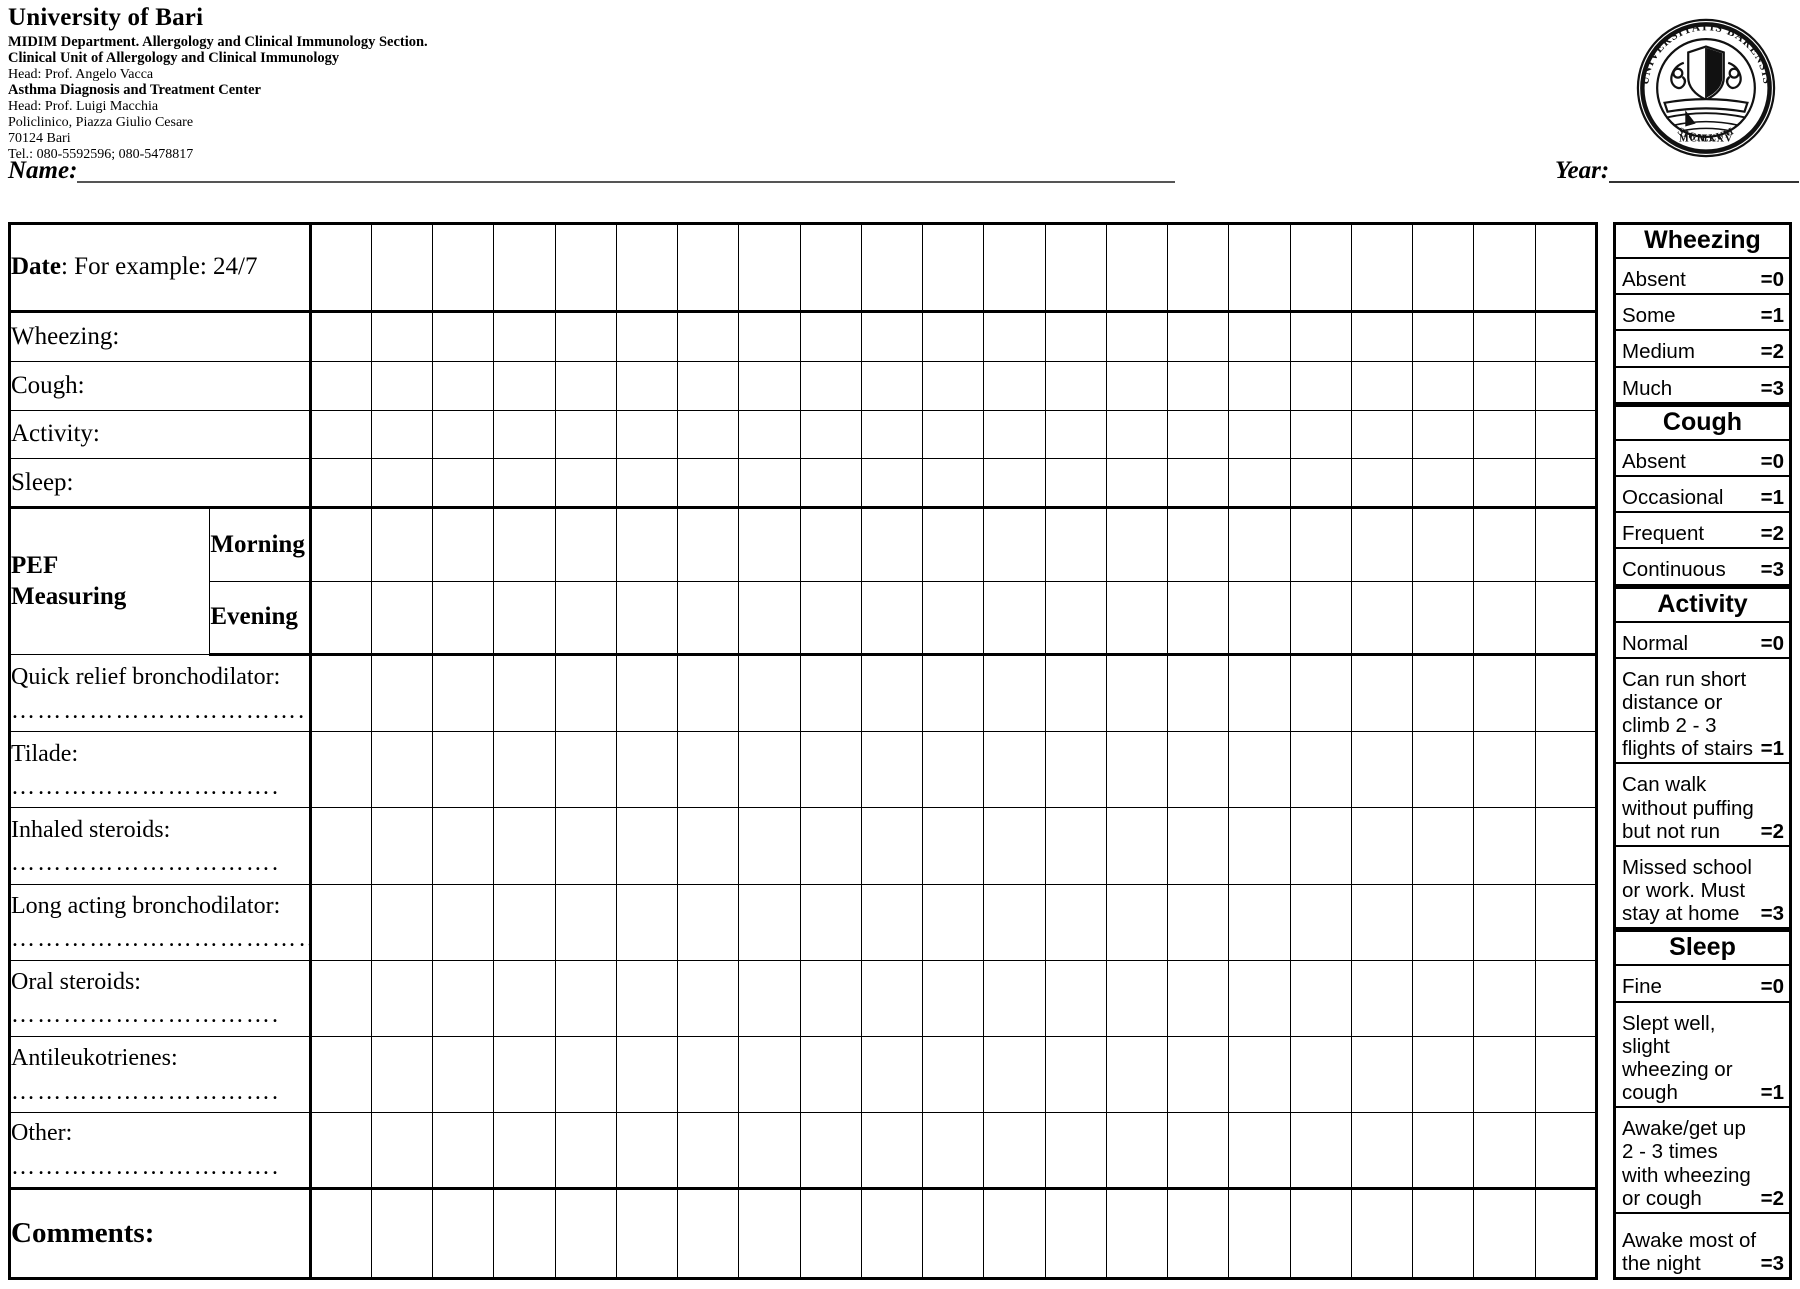 This screenshot has width=1800, height=1289. Describe the element at coordinates (159, 711) in the screenshot. I see `med-dotted-line: …………………………….` at that location.